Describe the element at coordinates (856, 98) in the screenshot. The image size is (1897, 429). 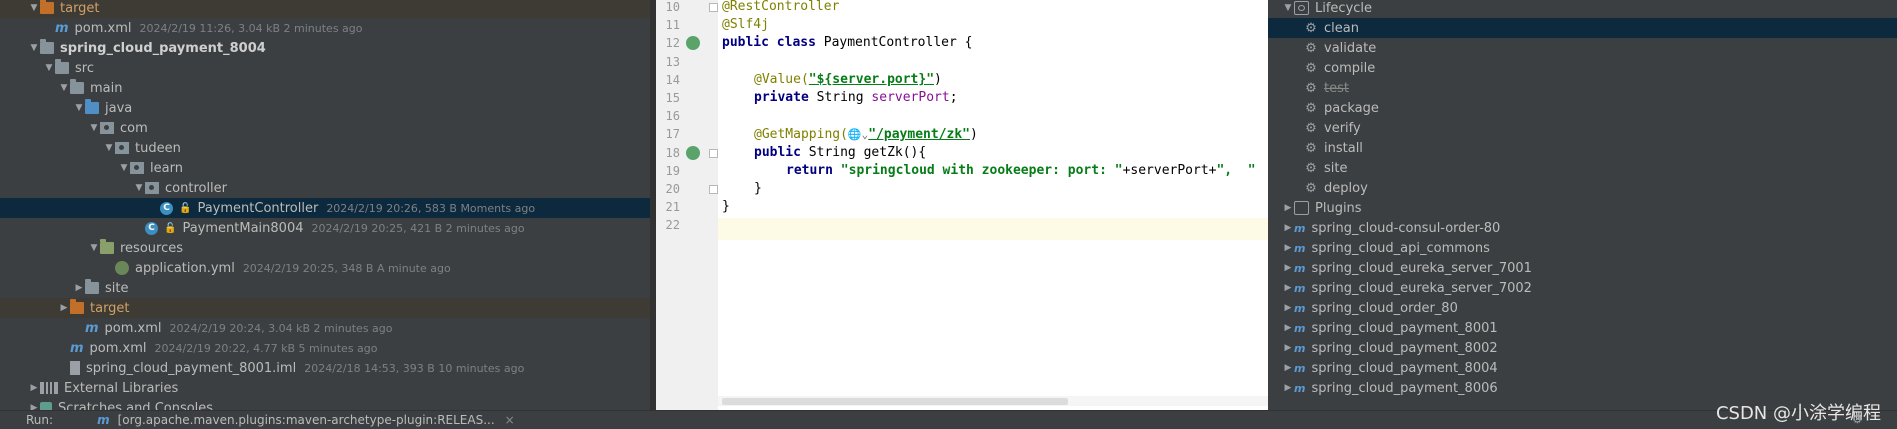
I see `code-line-15: private String serverPort;` at that location.